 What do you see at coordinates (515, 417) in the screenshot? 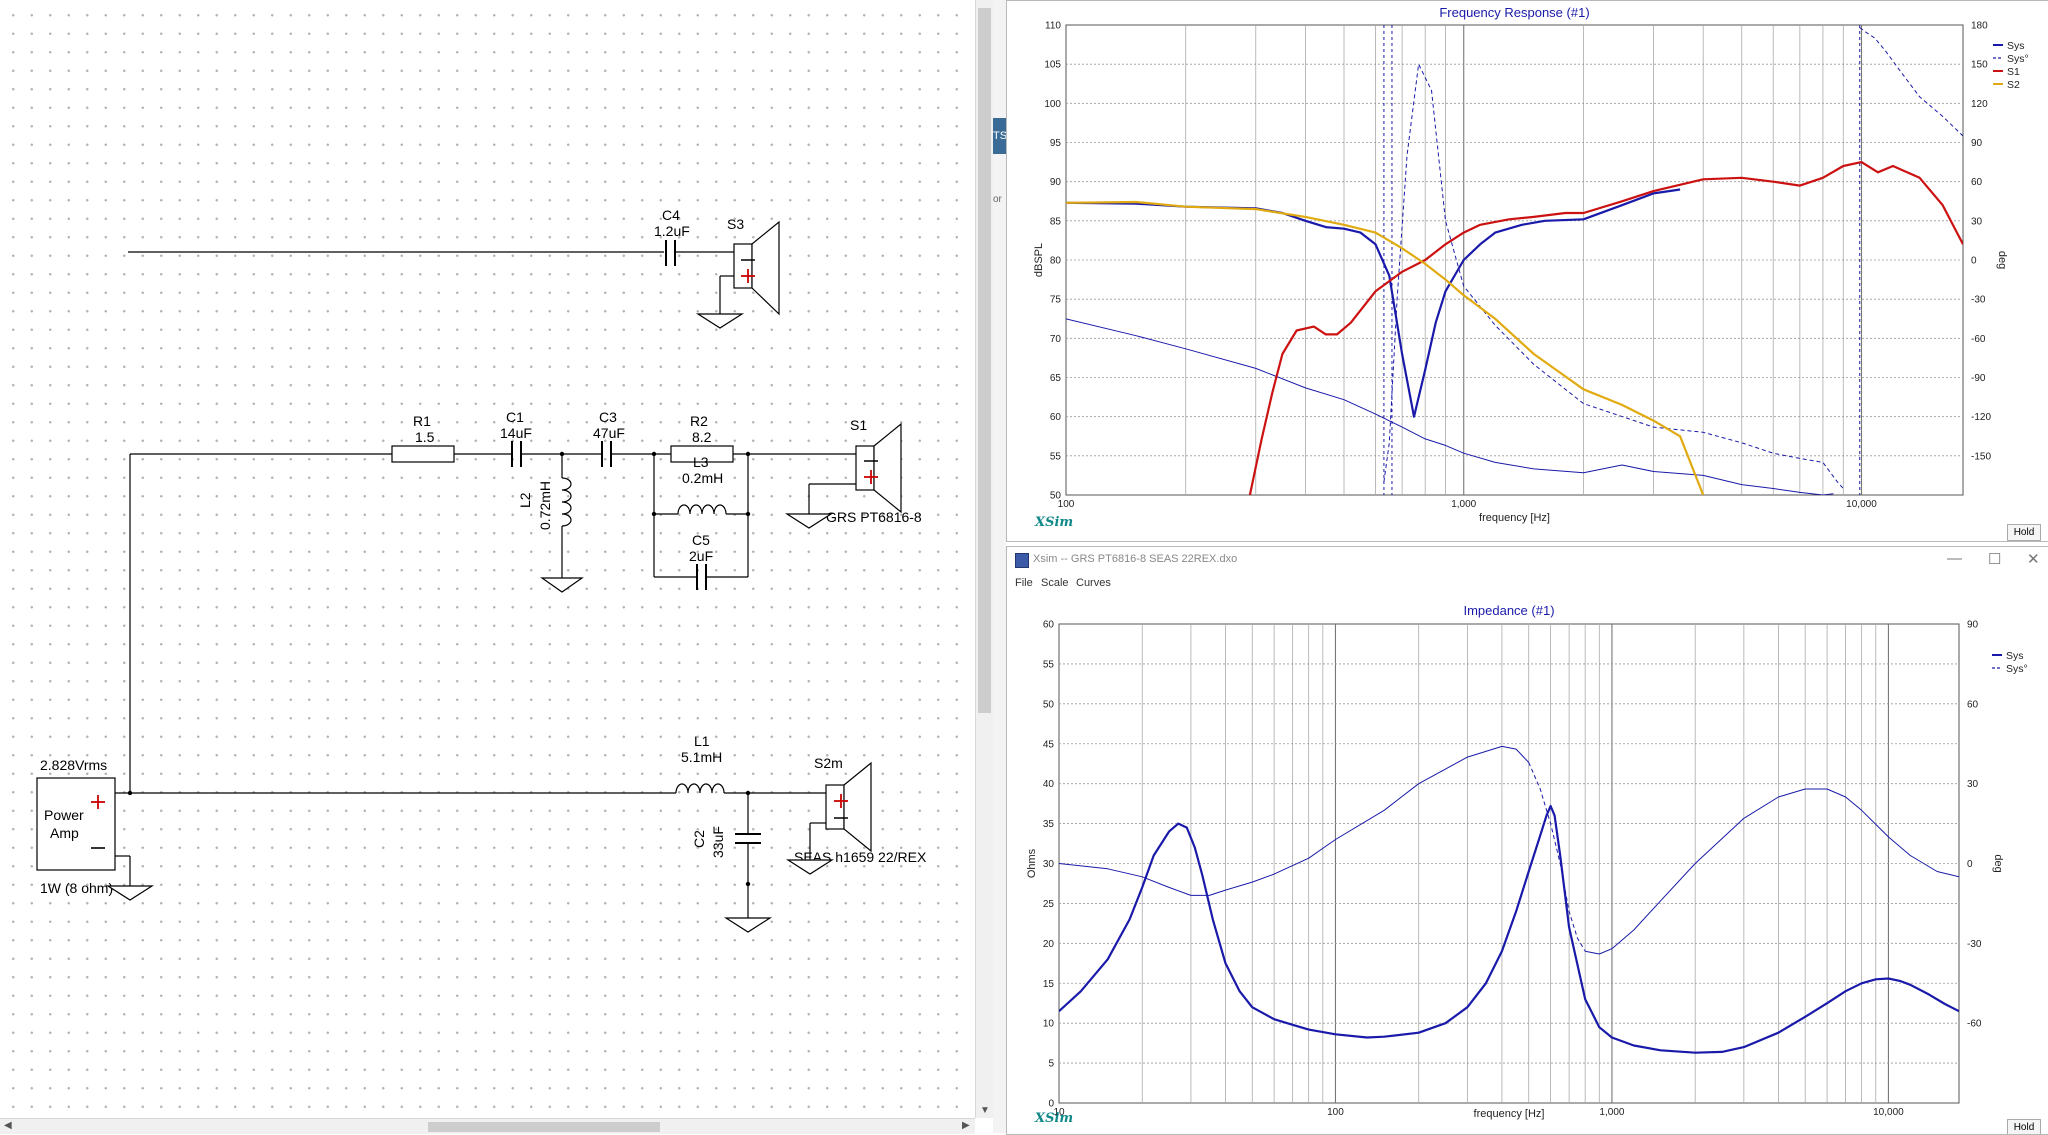
I see `c1-name: C1` at bounding box center [515, 417].